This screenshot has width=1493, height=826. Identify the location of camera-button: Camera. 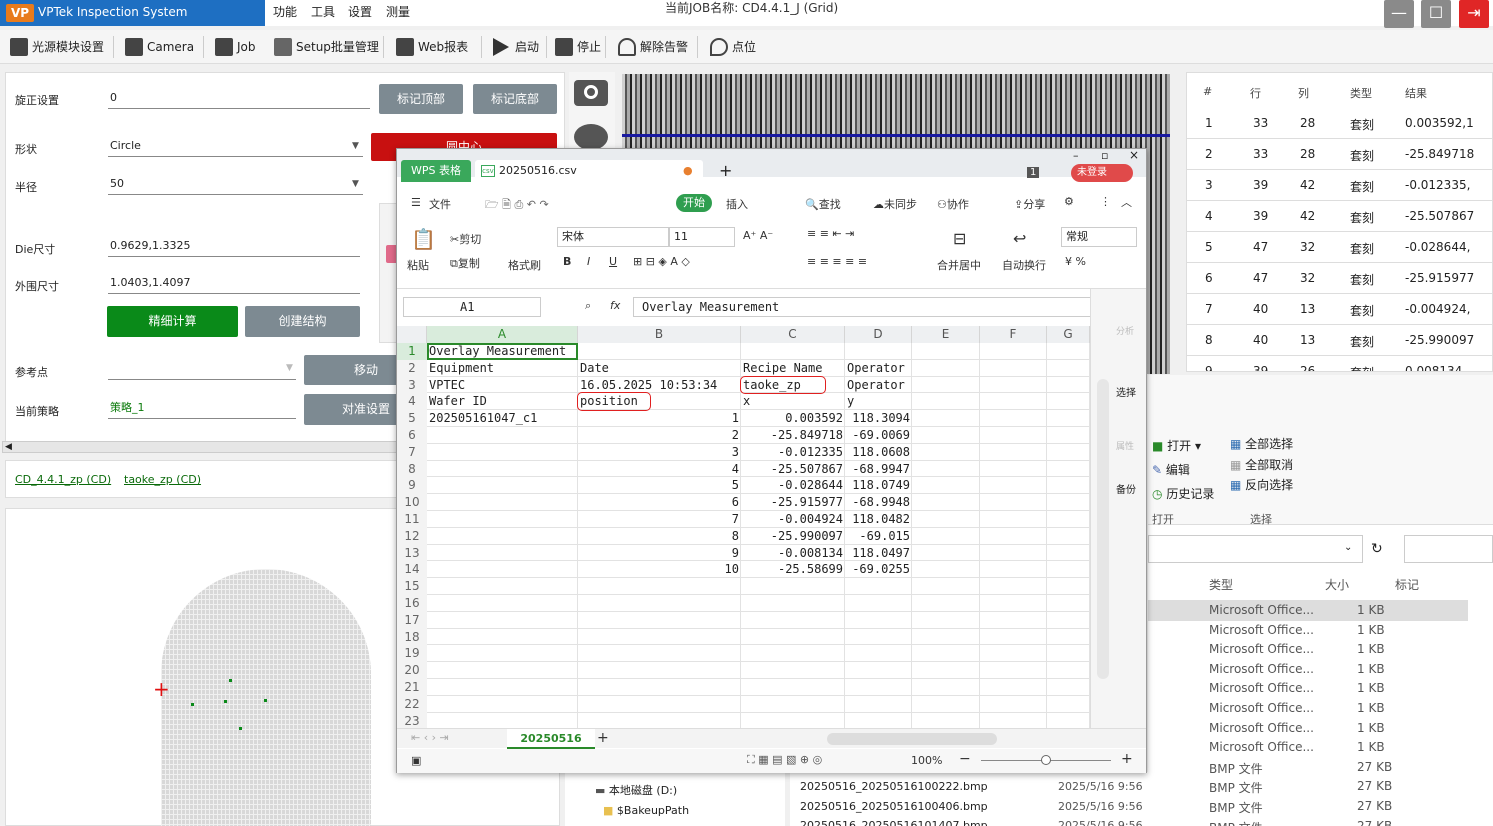
(159, 47).